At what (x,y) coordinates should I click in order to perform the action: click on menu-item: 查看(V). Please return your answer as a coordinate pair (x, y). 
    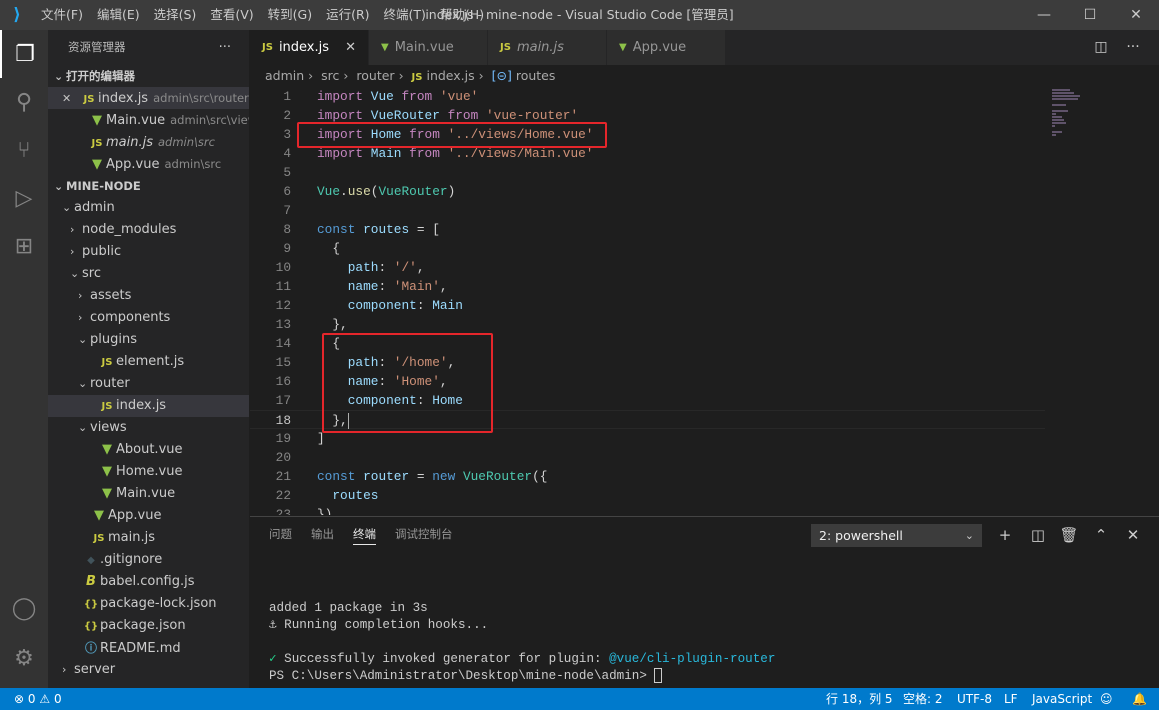
    Looking at the image, I should click on (231, 15).